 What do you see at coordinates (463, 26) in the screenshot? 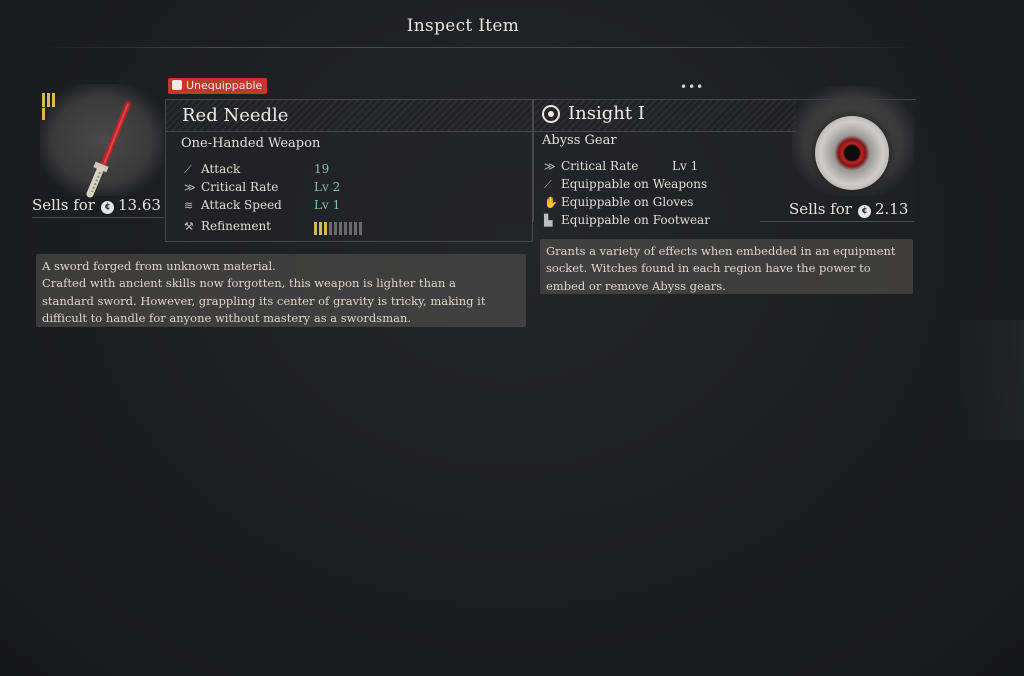
I see `window-title: Inspect Item` at bounding box center [463, 26].